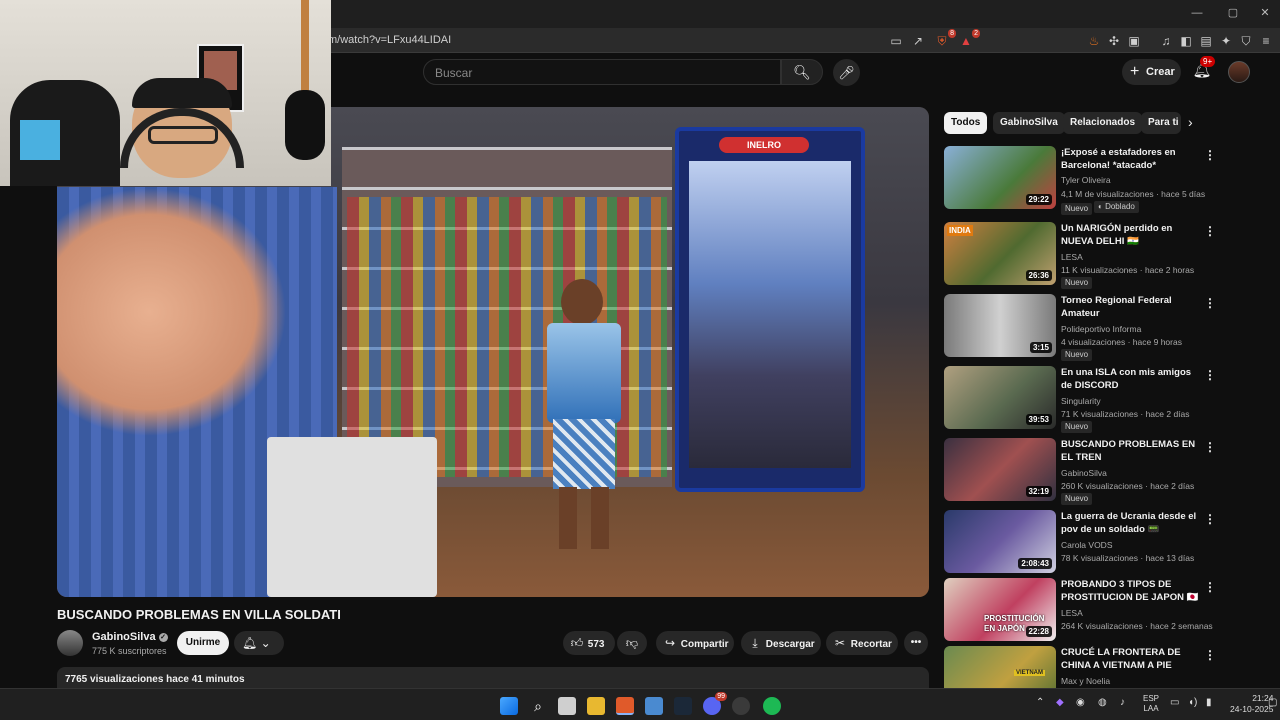 The image size is (1280, 720). What do you see at coordinates (1029, 123) in the screenshot?
I see `chip-gabinosilva: GabinoSilva` at bounding box center [1029, 123].